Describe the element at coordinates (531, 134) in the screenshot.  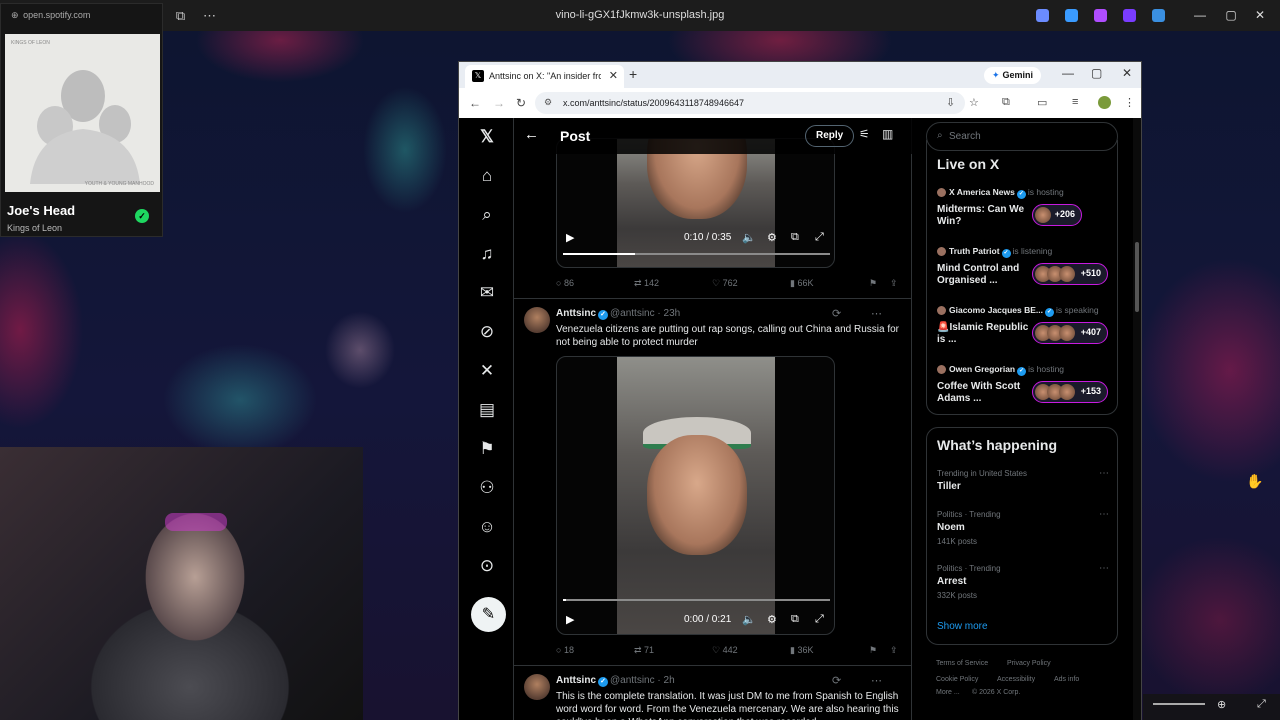
I see `back-arrow-icon: ←` at that location.